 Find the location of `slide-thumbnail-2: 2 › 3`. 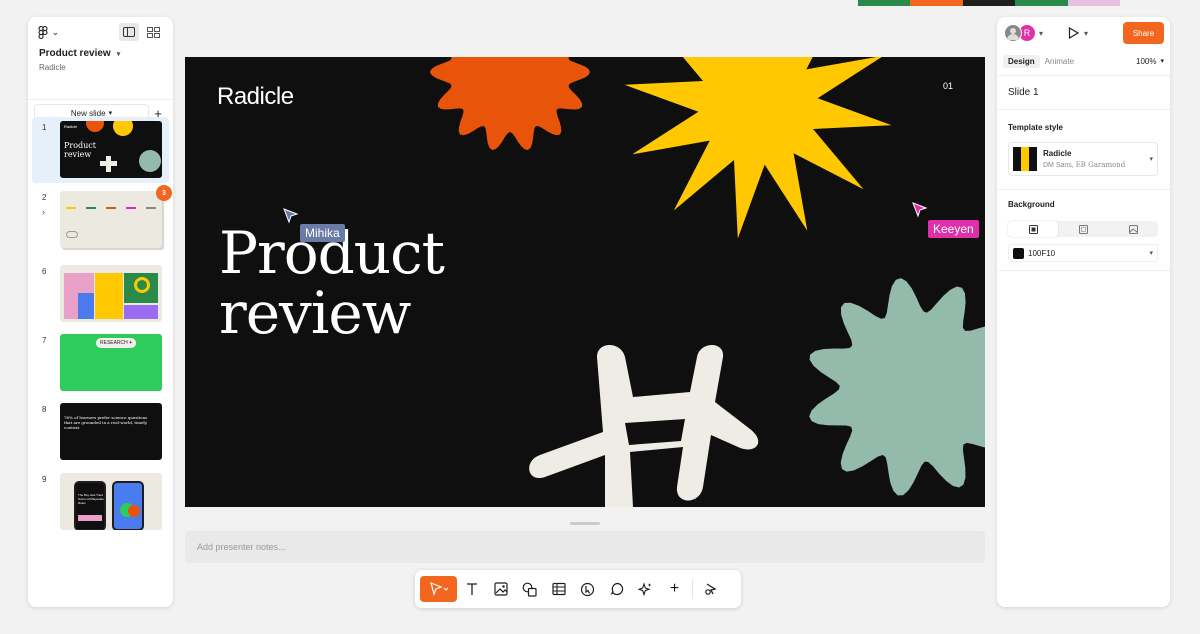

slide-thumbnail-2: 2 › 3 is located at coordinates (102, 219).